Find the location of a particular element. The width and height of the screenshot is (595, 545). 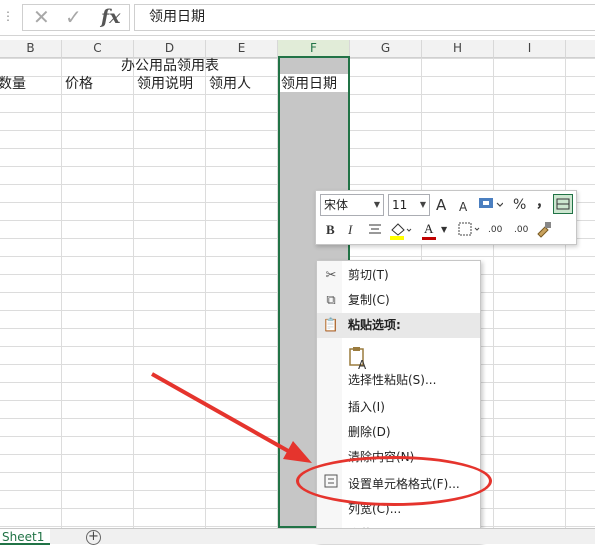

font-name-select: 宋体 ▼ is located at coordinates (352, 205).